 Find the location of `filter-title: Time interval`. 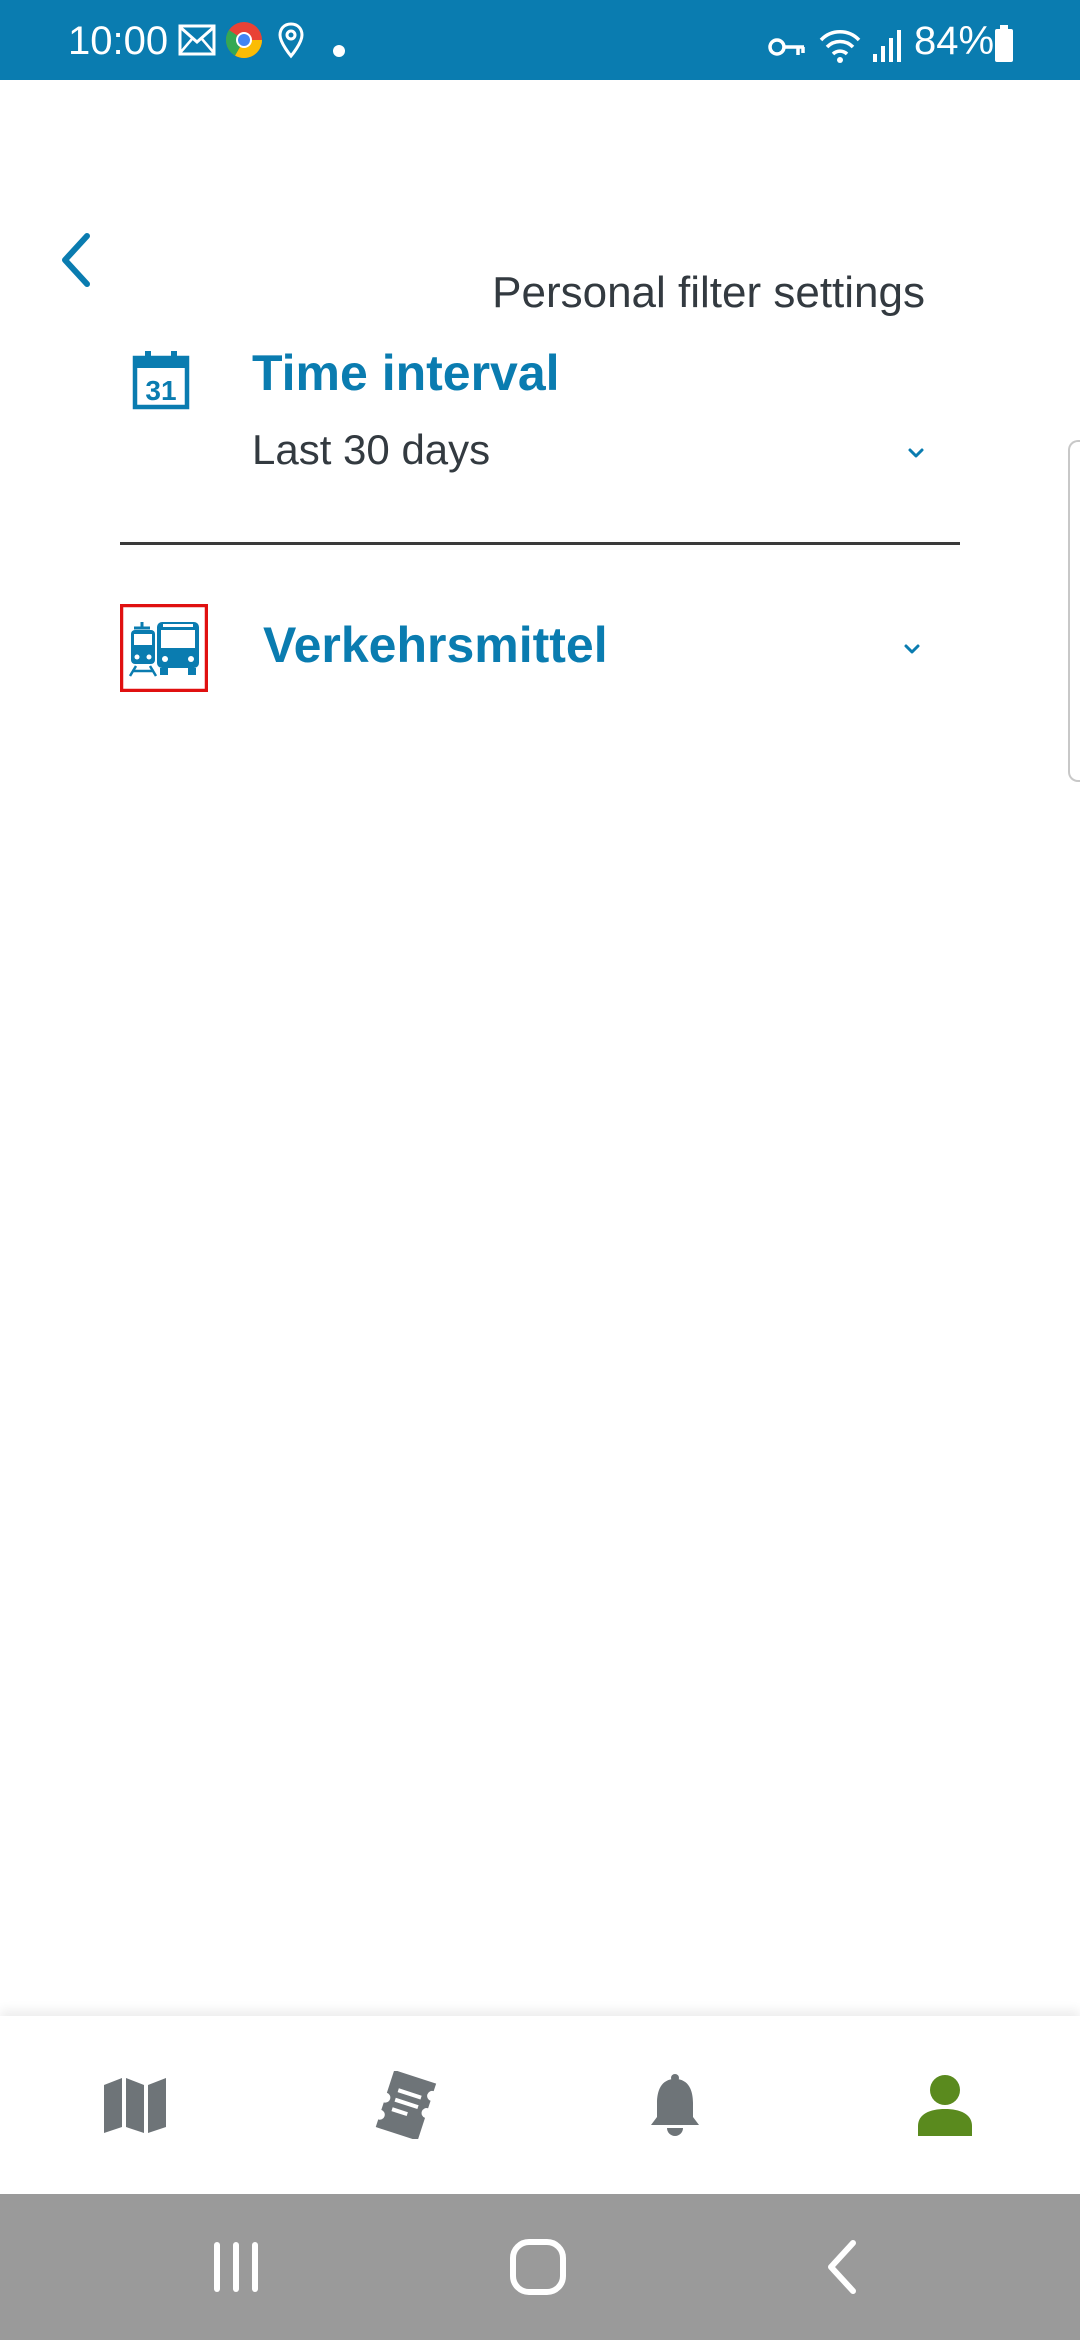

filter-title: Time interval is located at coordinates (406, 373).